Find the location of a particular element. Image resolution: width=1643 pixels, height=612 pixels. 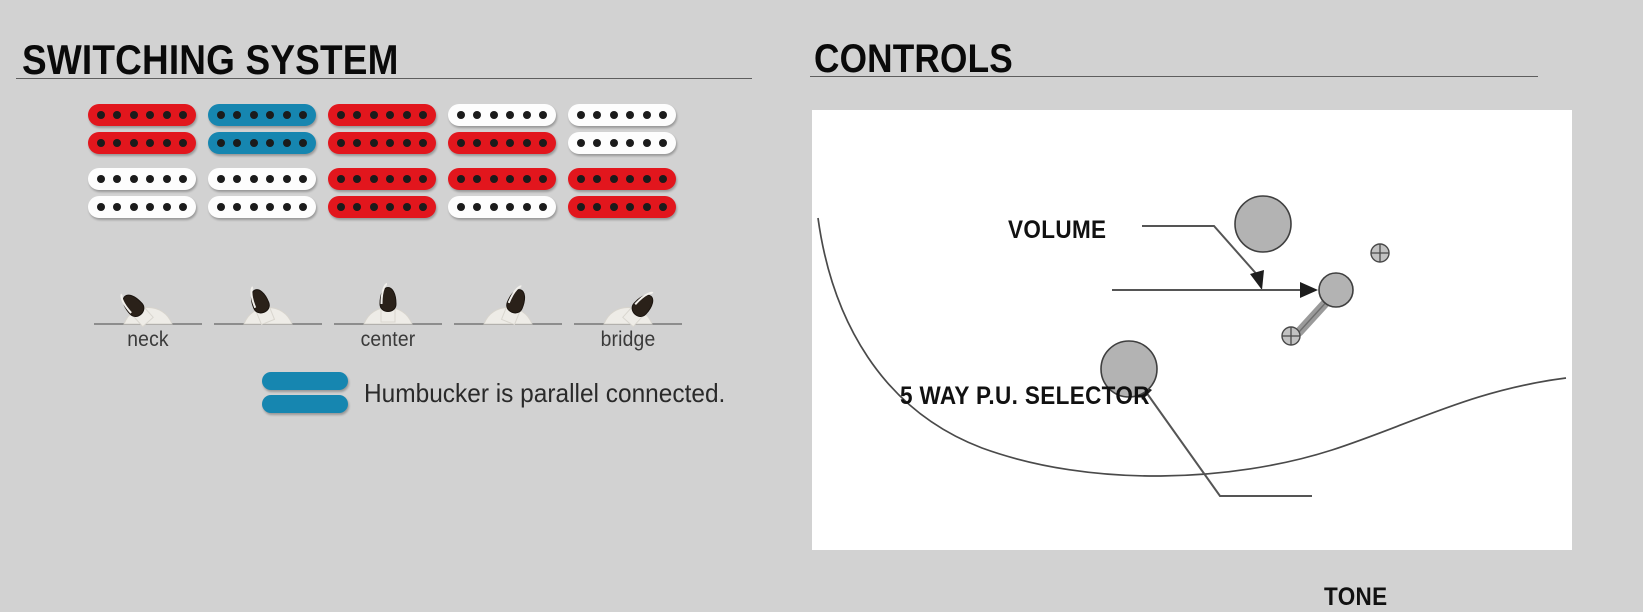

neck-pickup-coil-top is located at coordinates (142, 115).